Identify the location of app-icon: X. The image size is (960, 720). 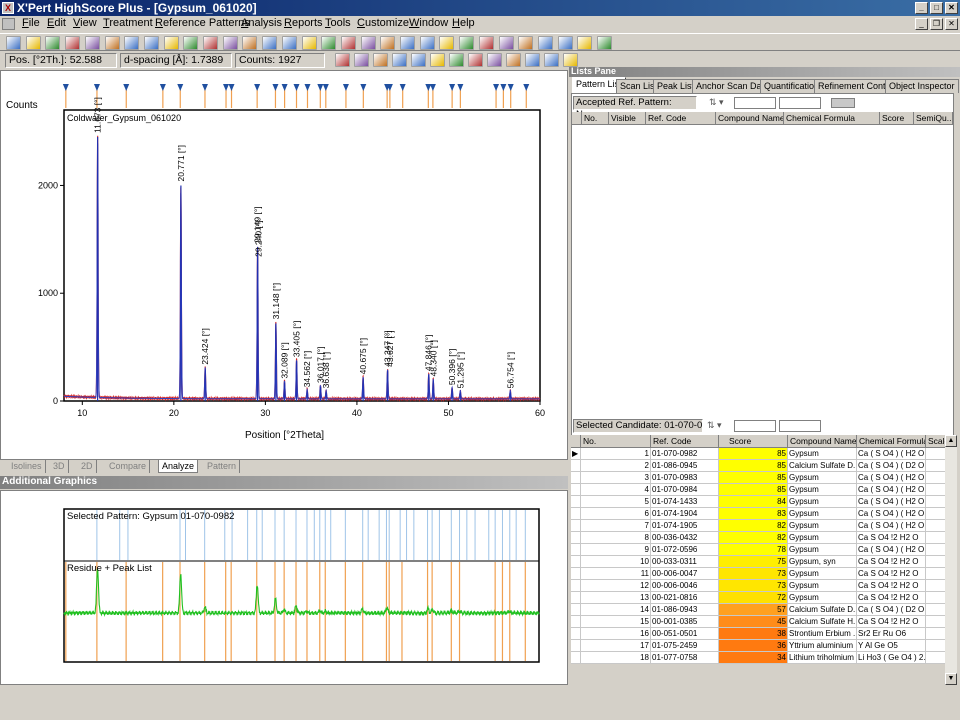
(8, 8).